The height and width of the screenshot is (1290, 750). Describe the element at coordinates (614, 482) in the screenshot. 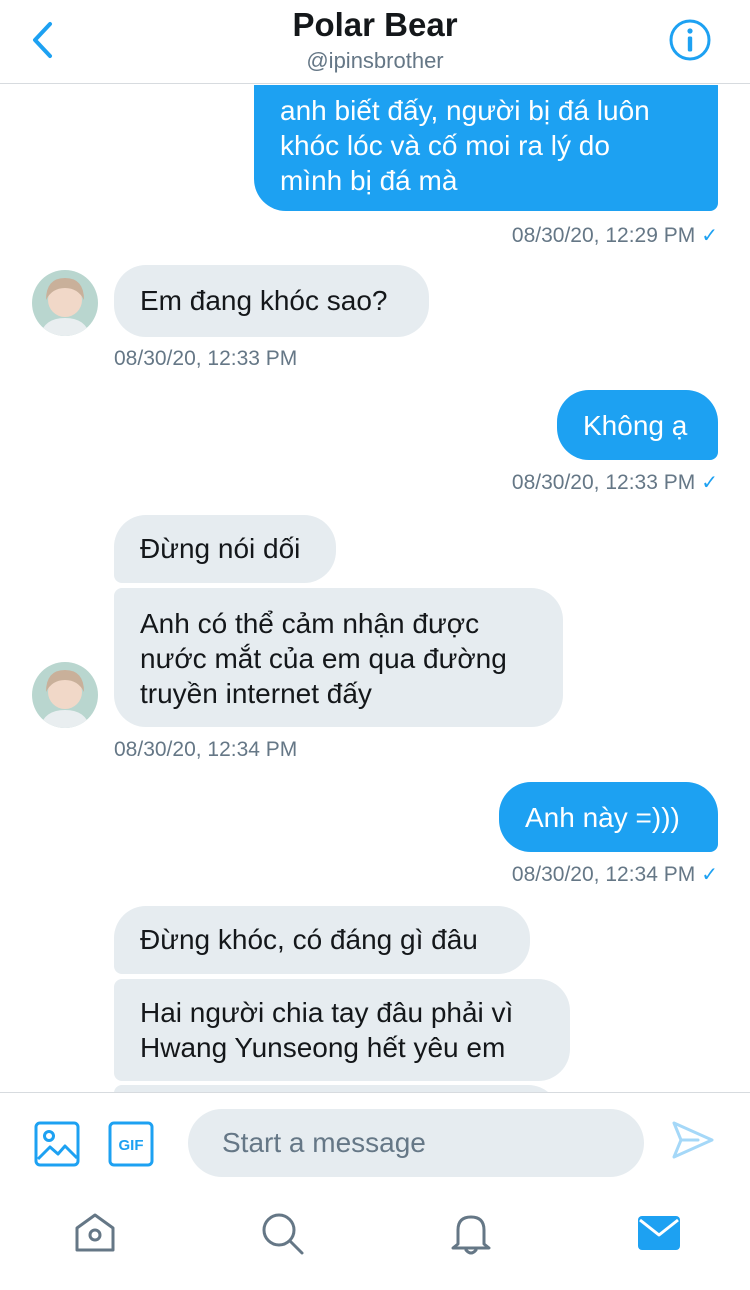

I see `message-timestamp: 08/30/20, 12:33 PM ✓` at that location.